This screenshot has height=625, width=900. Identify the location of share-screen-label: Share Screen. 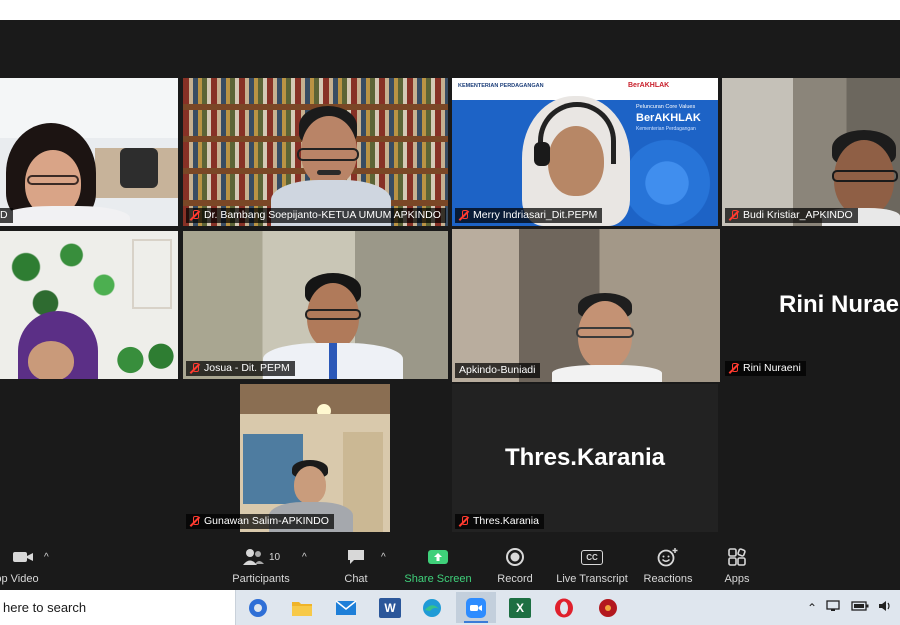
(438, 579).